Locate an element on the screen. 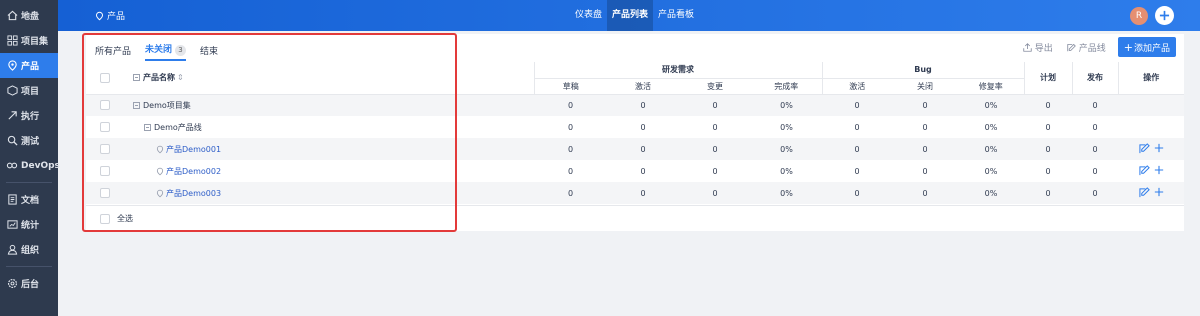  row-name-cell: Demo项目集 is located at coordinates (329, 105).